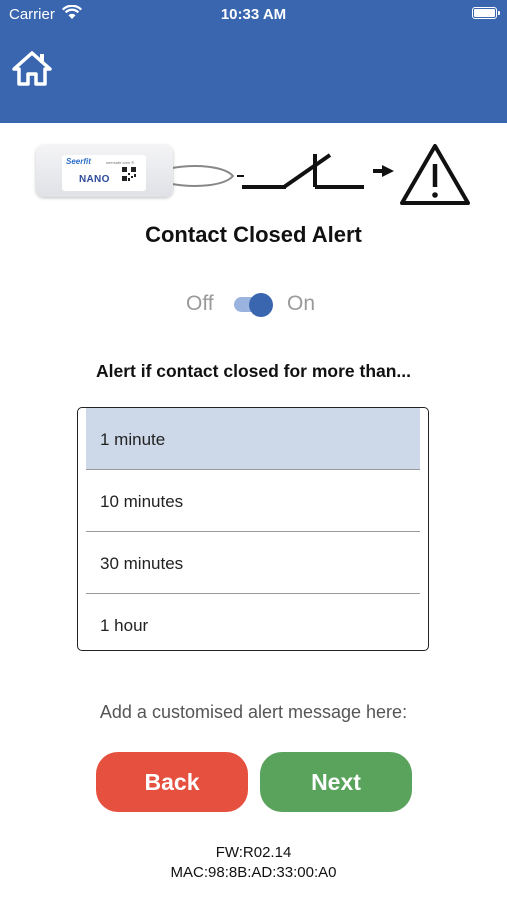  Describe the element at coordinates (78, 161) in the screenshot. I see `device-brand: Seerfit` at that location.